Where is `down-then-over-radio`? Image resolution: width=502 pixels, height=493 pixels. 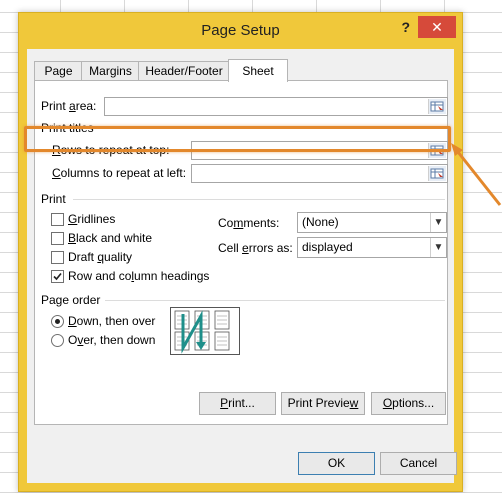
down-then-over-radio is located at coordinates (57, 321).